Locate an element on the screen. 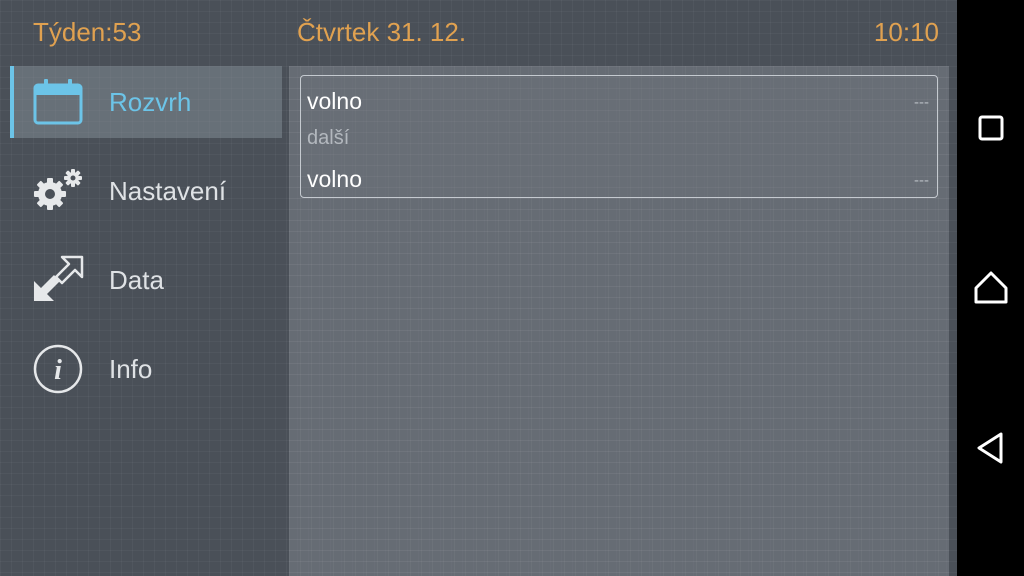  current-subject: volno is located at coordinates (334, 101).